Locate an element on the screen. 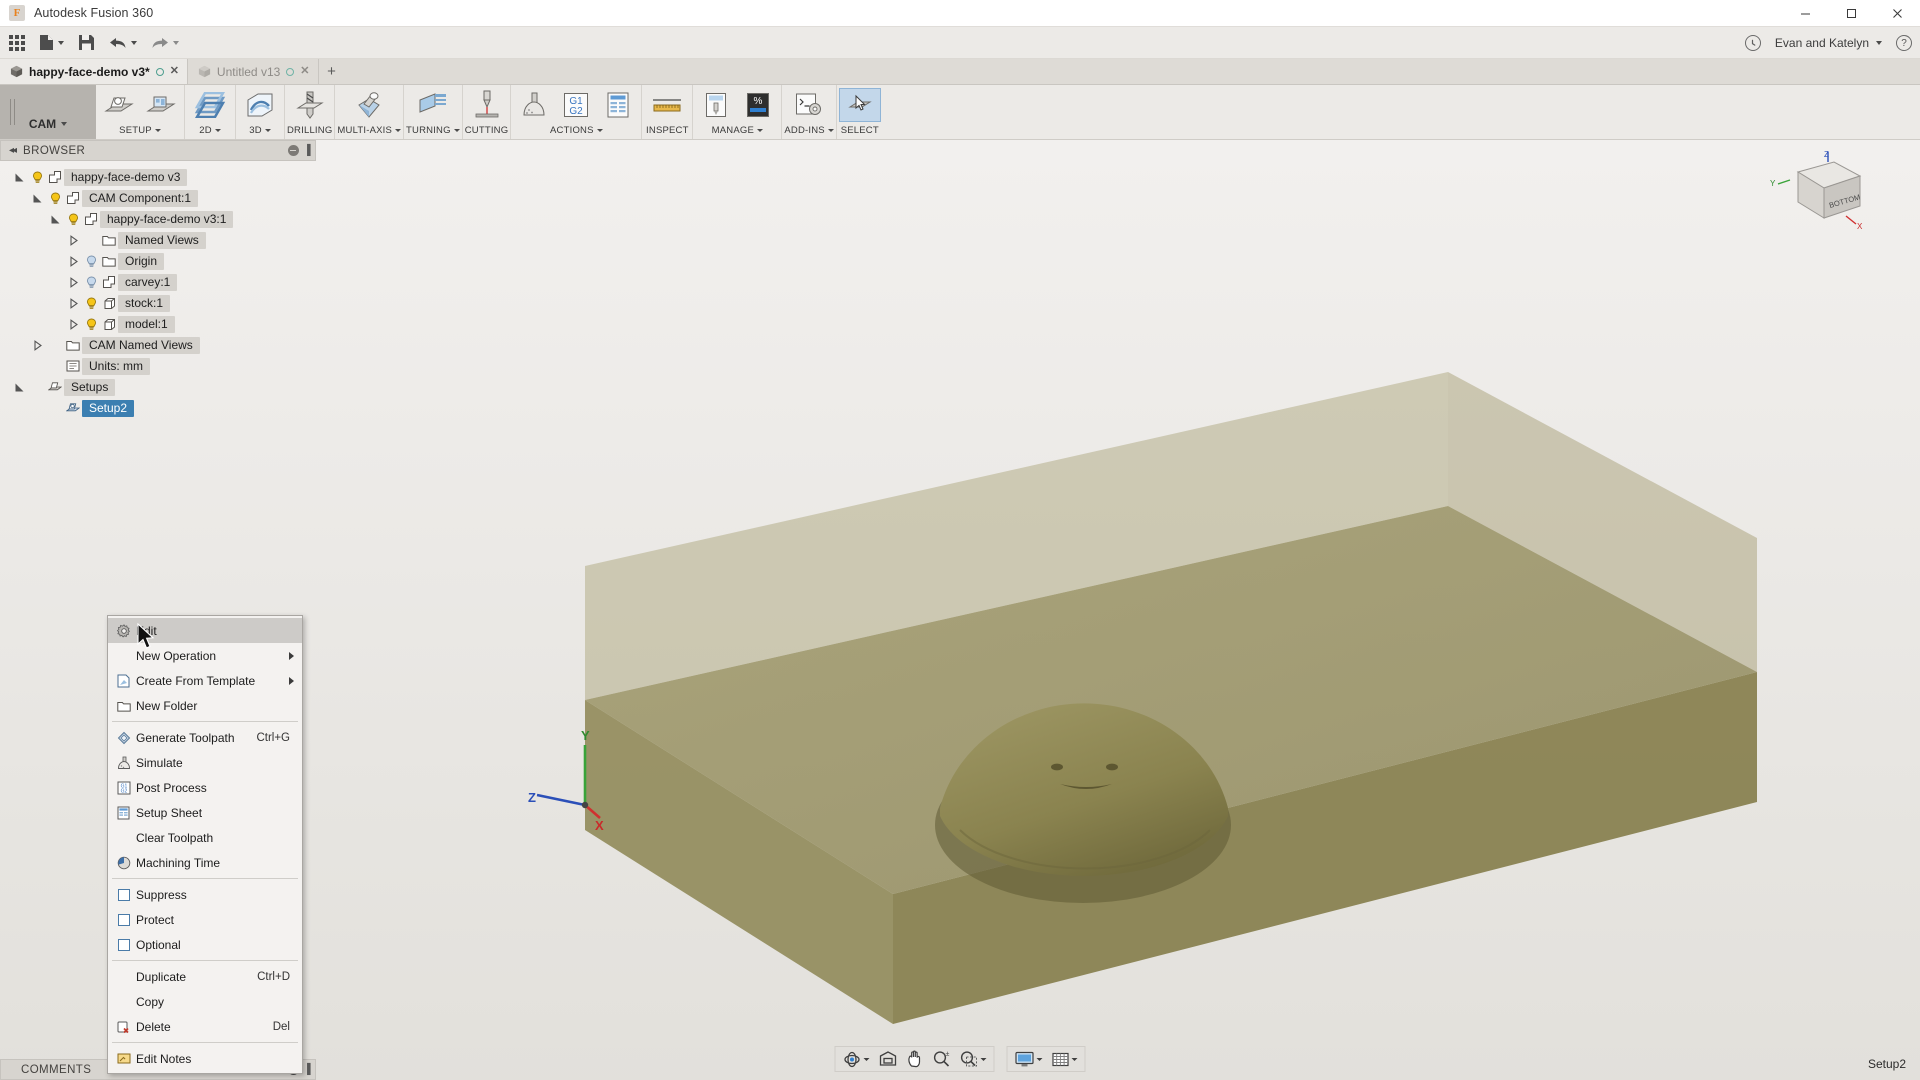  menu-item-protect: Protect is located at coordinates (205, 919).